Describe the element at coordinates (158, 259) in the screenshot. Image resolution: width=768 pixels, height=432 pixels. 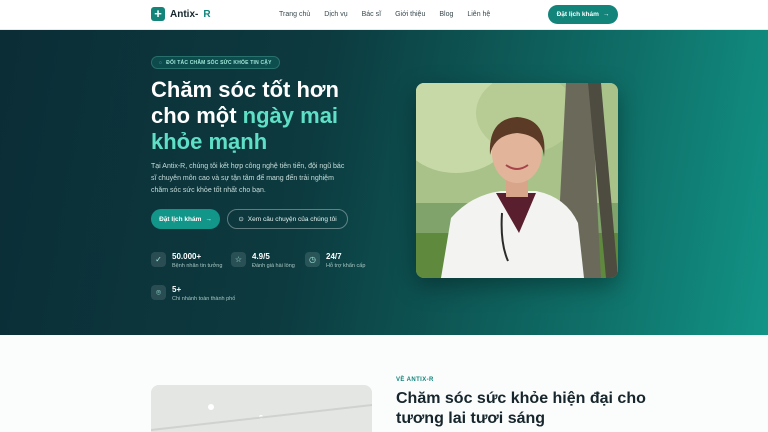
I see `heart-check-icon: ✓` at that location.